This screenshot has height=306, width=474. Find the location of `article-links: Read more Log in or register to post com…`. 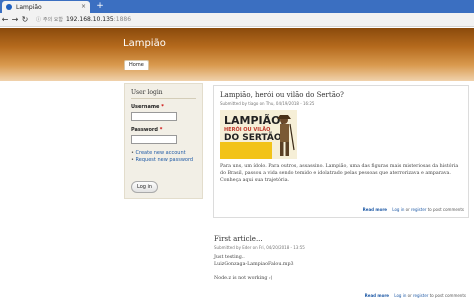

article-links: Read more Log in or register to post com… is located at coordinates (413, 209).